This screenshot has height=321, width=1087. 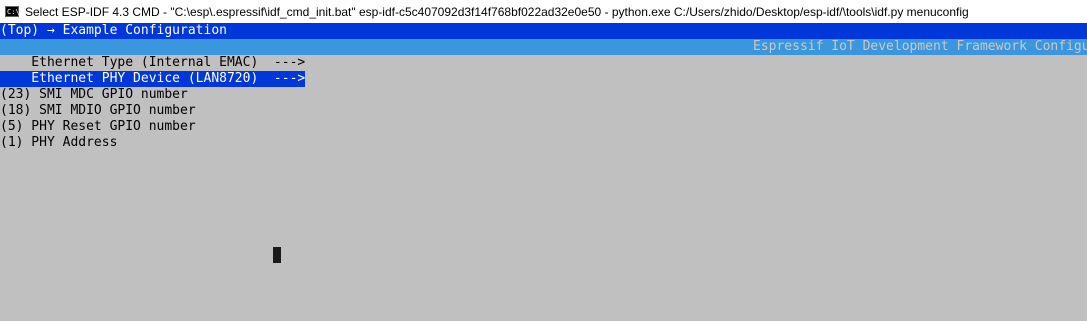 What do you see at coordinates (277, 255) in the screenshot?
I see `text-cursor` at bounding box center [277, 255].